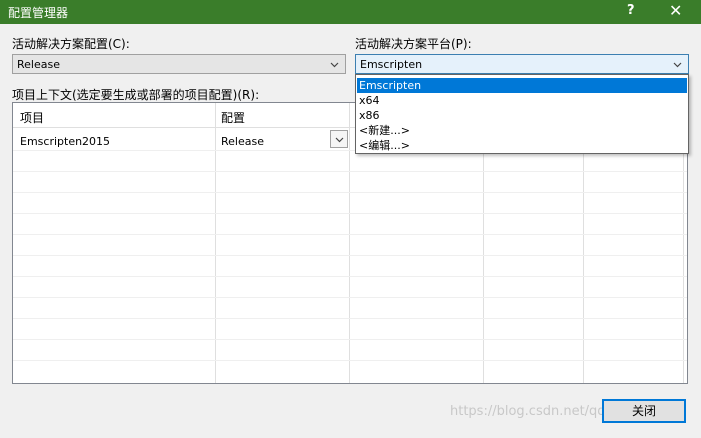  Describe the element at coordinates (413, 44) in the screenshot. I see `solution-platform-label: 活动解决方案平台(P):` at that location.